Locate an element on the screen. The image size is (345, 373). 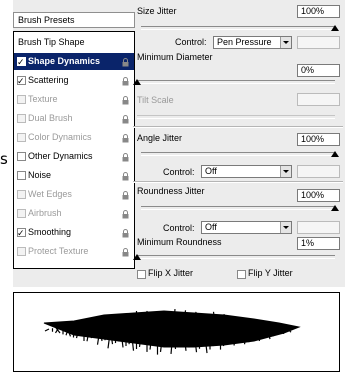
brush-setting-shape-dynamics: Shape Dynamics is located at coordinates (74, 62).